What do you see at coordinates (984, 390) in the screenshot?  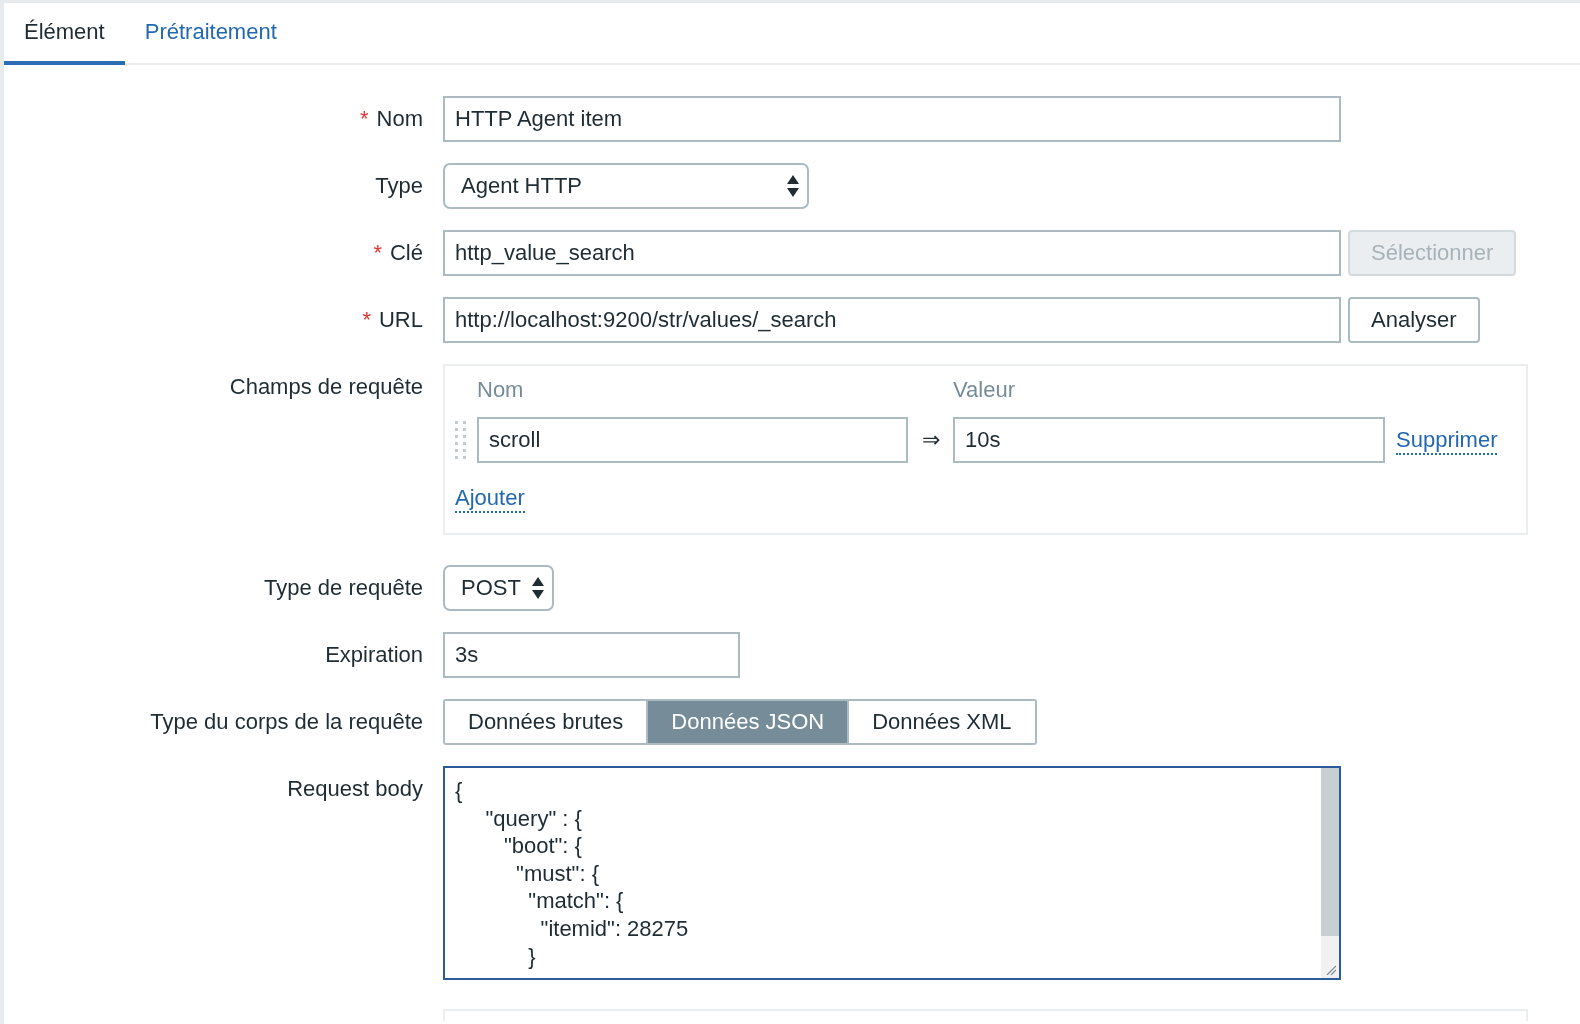 I see `column-header: Valeur` at bounding box center [984, 390].